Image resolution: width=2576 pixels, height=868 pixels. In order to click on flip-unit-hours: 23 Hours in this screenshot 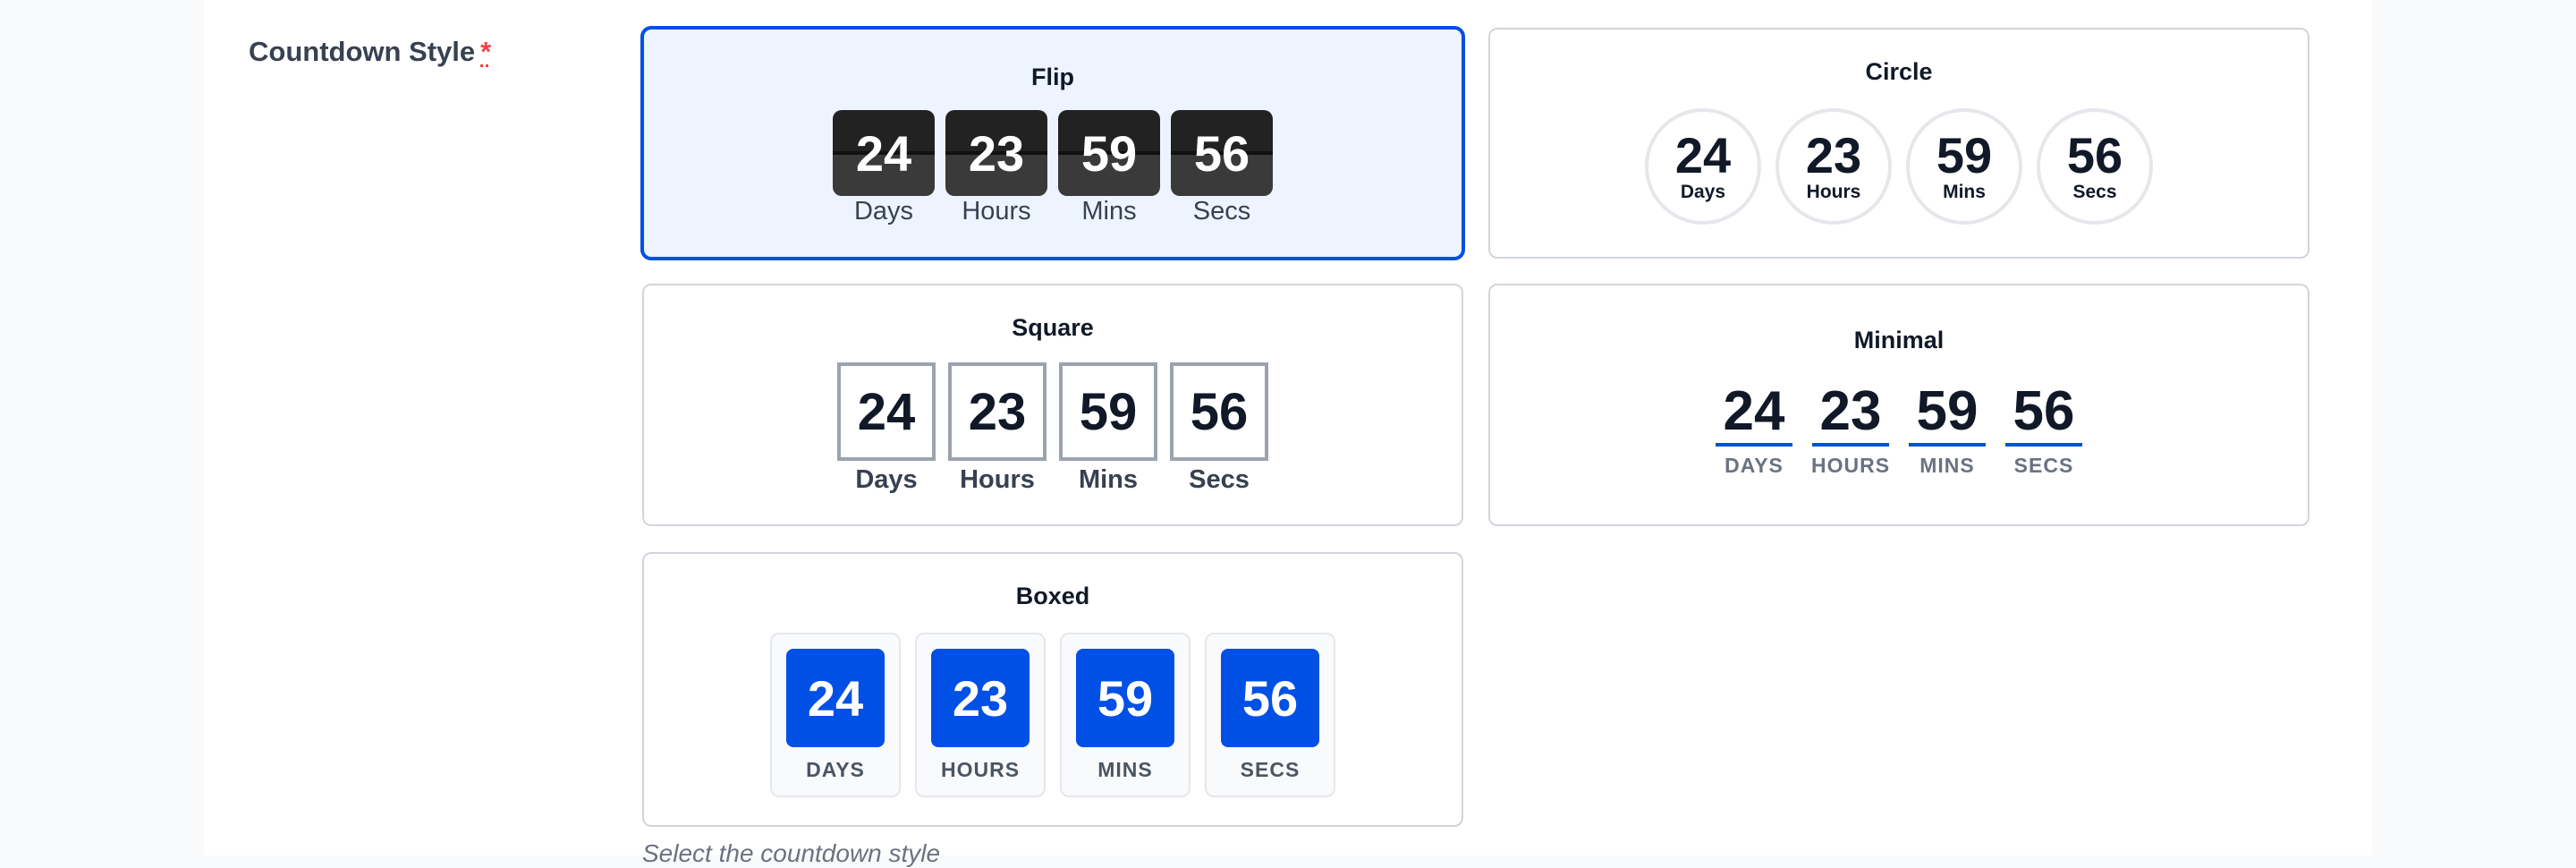, I will do `click(996, 168)`.